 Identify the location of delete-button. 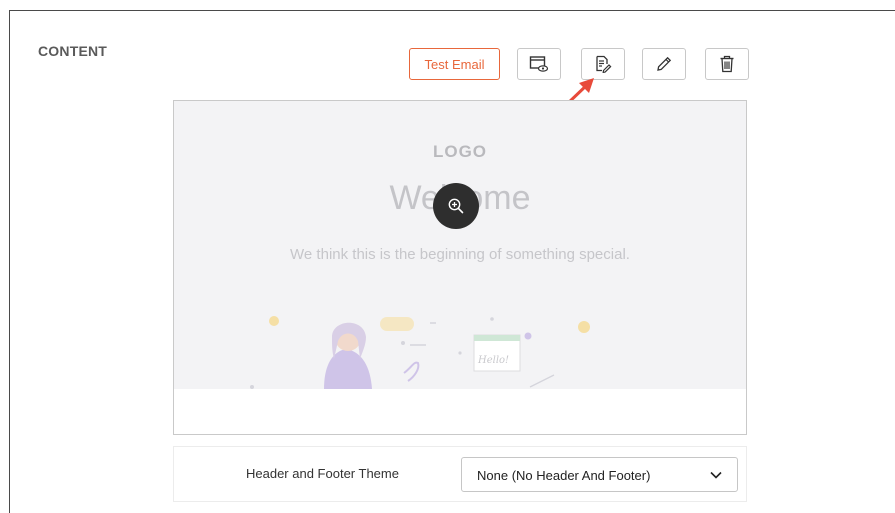
(727, 64).